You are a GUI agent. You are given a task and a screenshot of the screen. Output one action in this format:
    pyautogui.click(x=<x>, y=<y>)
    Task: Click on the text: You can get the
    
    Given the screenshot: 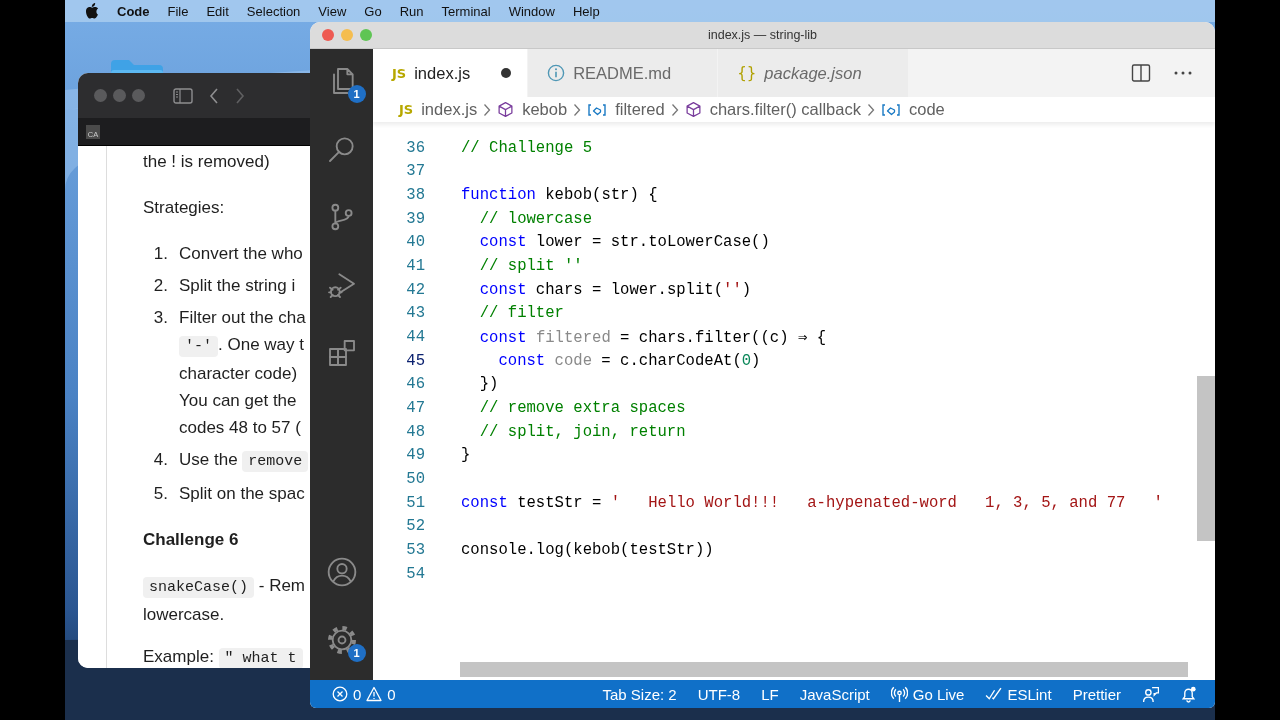 What is the action you would take?
    pyautogui.click(x=238, y=400)
    